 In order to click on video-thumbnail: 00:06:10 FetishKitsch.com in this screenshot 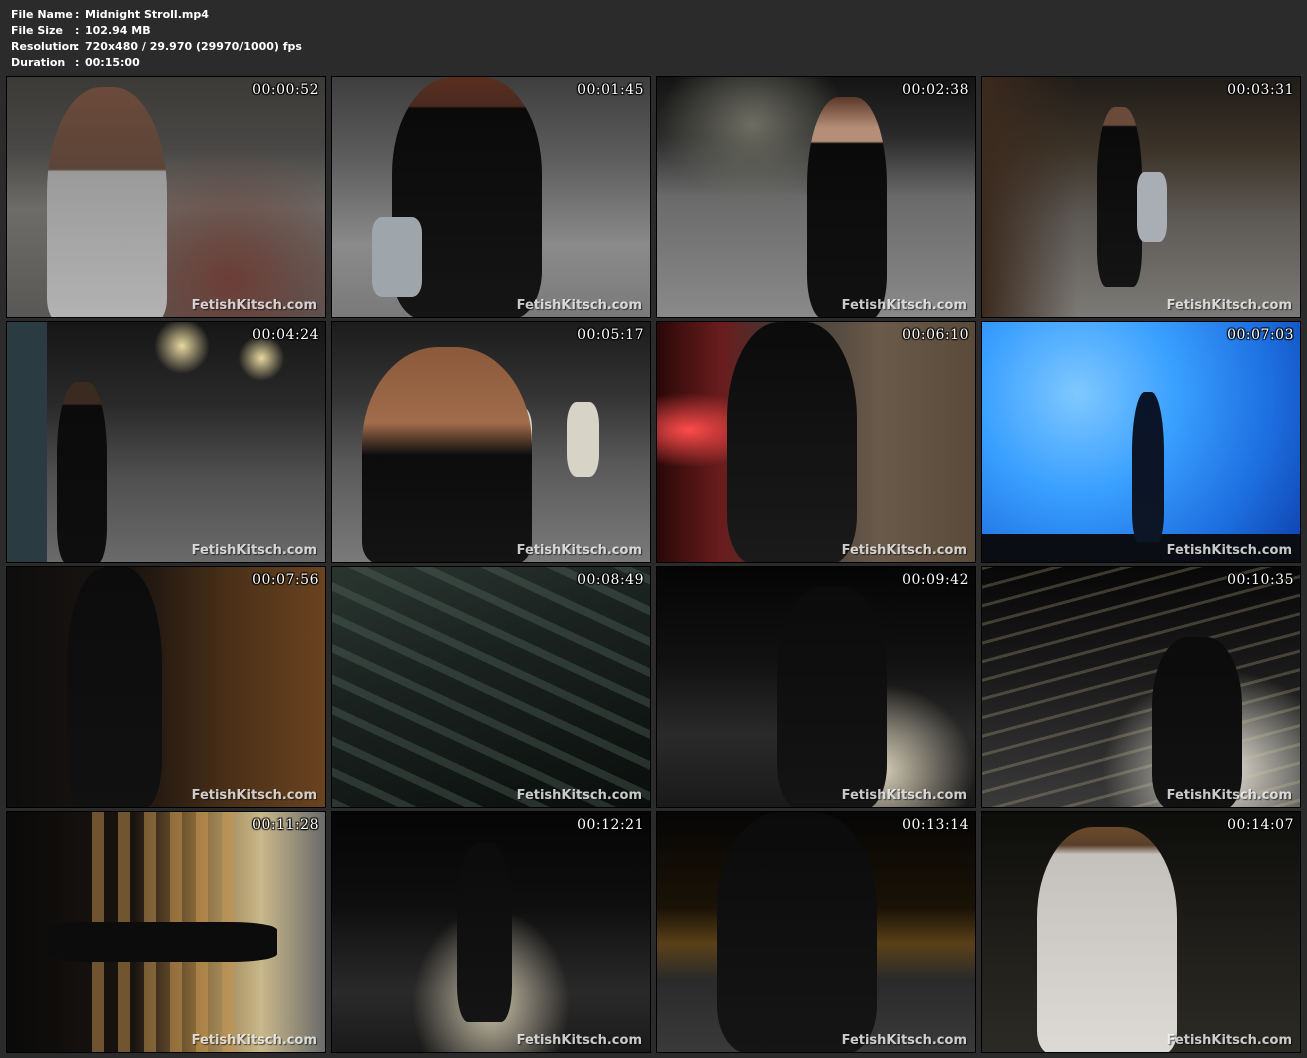, I will do `click(816, 442)`.